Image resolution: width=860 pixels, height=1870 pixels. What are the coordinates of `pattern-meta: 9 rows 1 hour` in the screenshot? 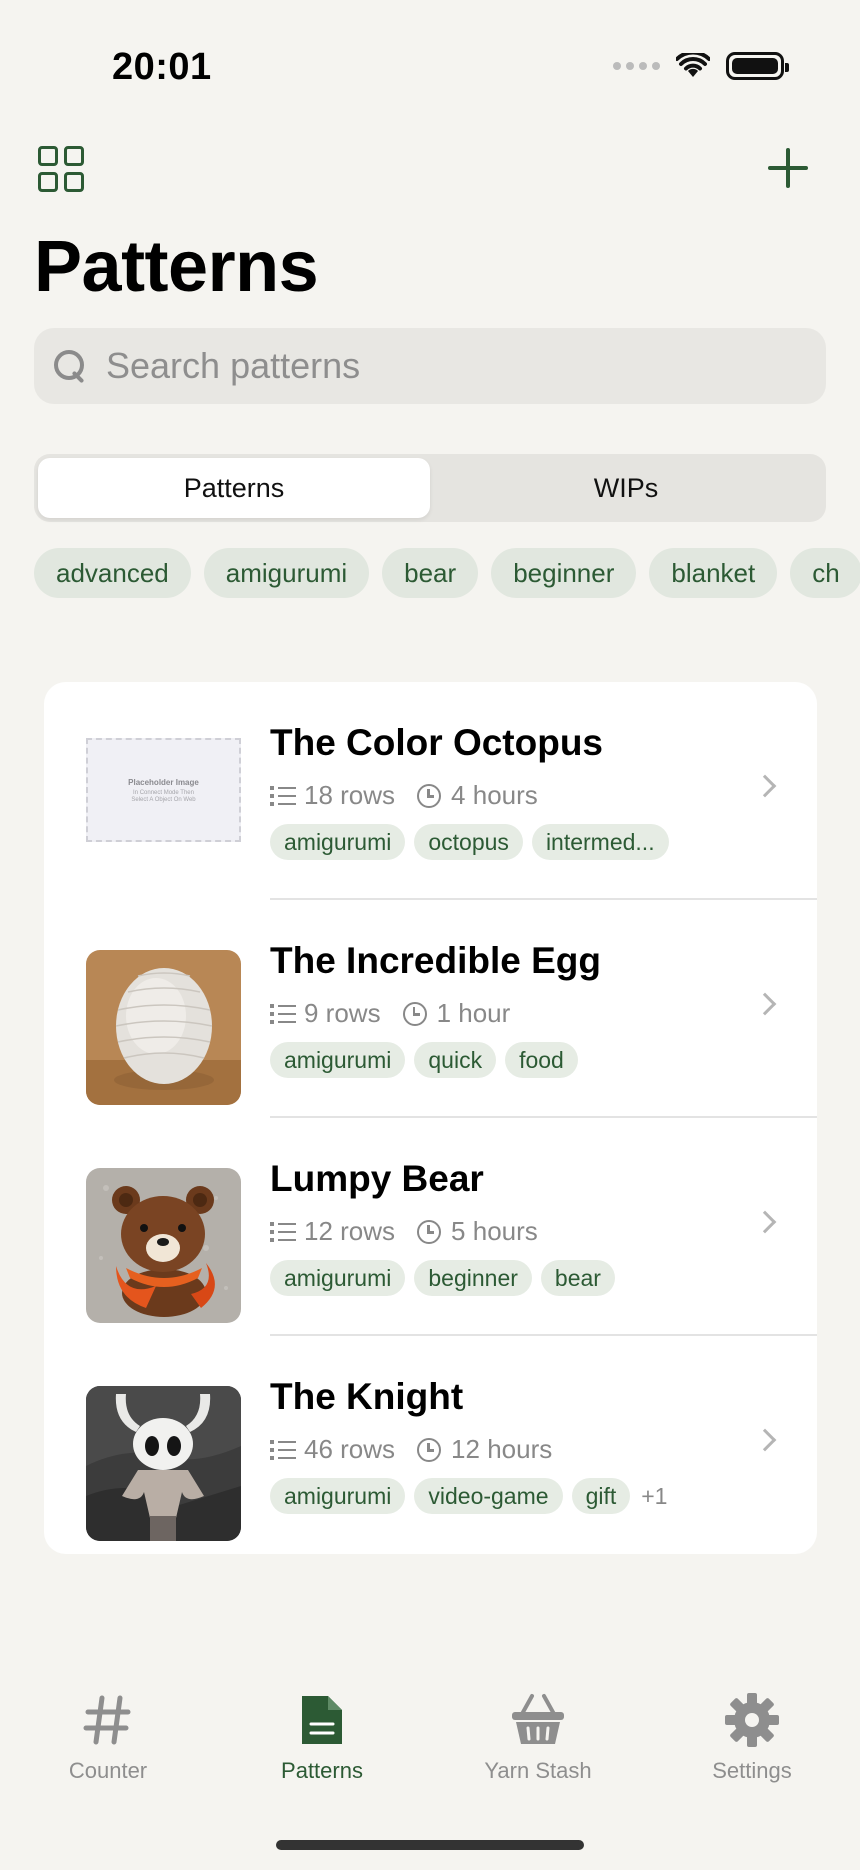 It's located at (390, 1013).